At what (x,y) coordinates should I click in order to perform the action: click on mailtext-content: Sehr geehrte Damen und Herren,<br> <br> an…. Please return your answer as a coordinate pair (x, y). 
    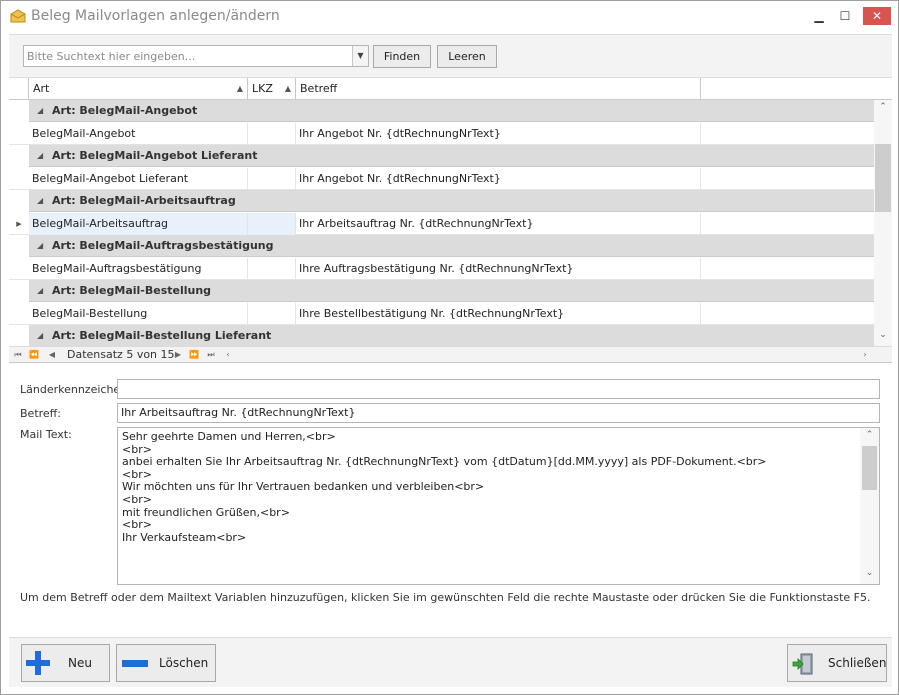
    Looking at the image, I should click on (490, 487).